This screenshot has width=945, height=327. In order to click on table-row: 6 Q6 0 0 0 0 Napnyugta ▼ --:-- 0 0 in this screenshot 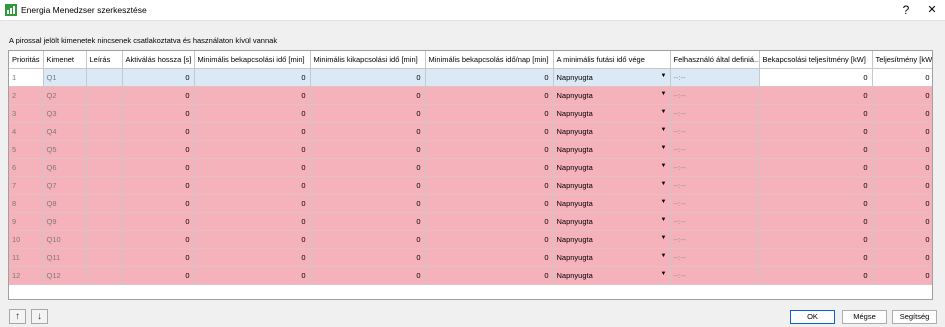, I will do `click(470, 167)`.